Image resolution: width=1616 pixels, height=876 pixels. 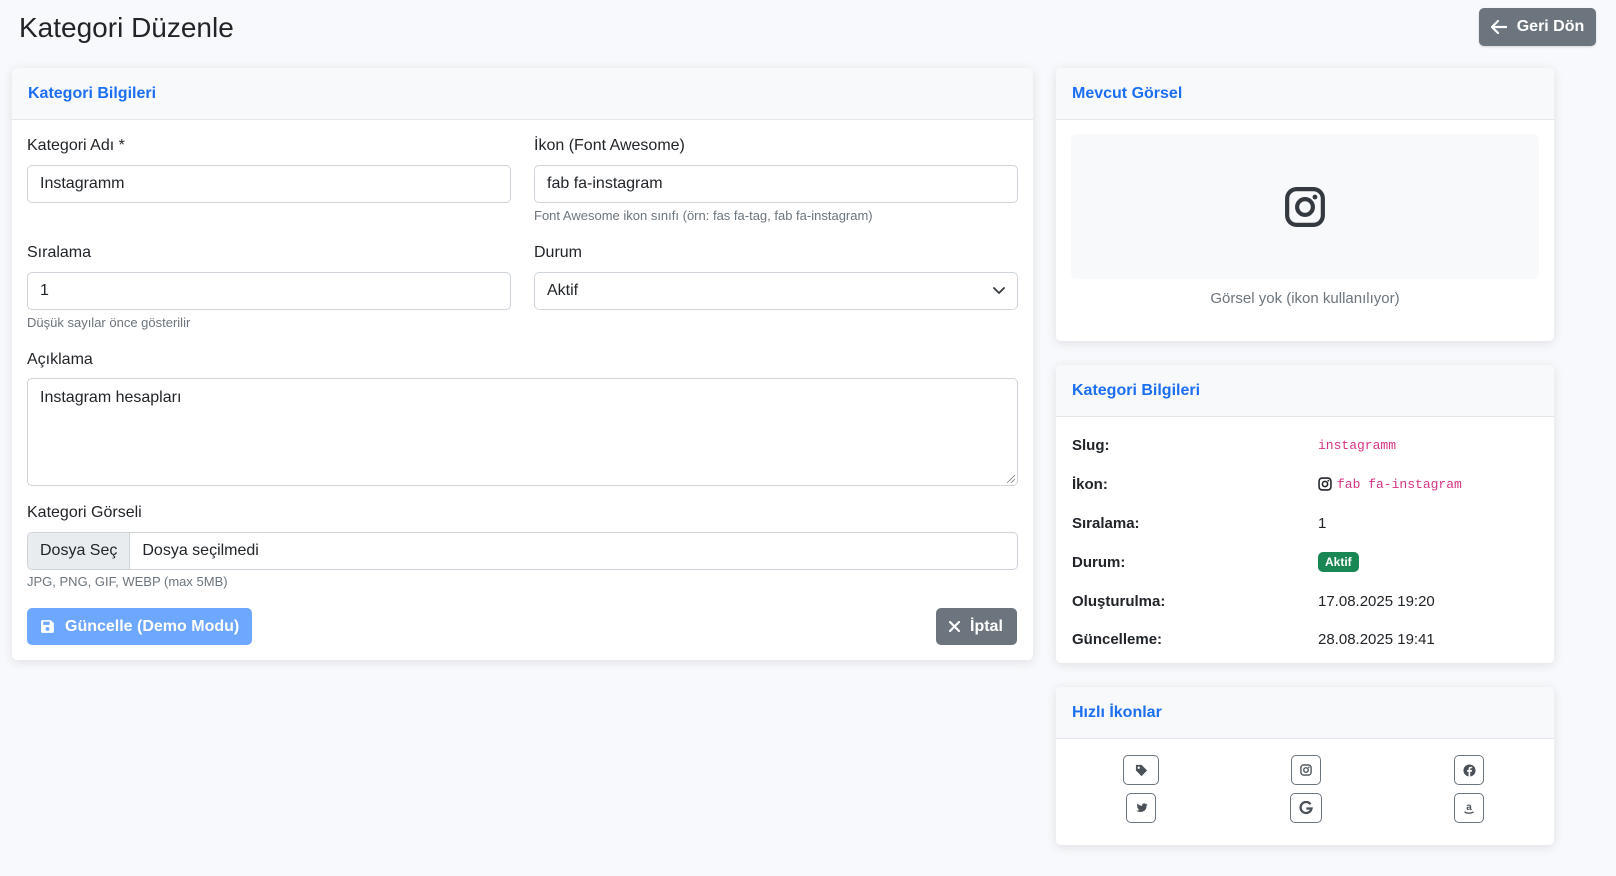 I want to click on info-row-icon: İkon: fab fa-instagram, so click(x=1267, y=484).